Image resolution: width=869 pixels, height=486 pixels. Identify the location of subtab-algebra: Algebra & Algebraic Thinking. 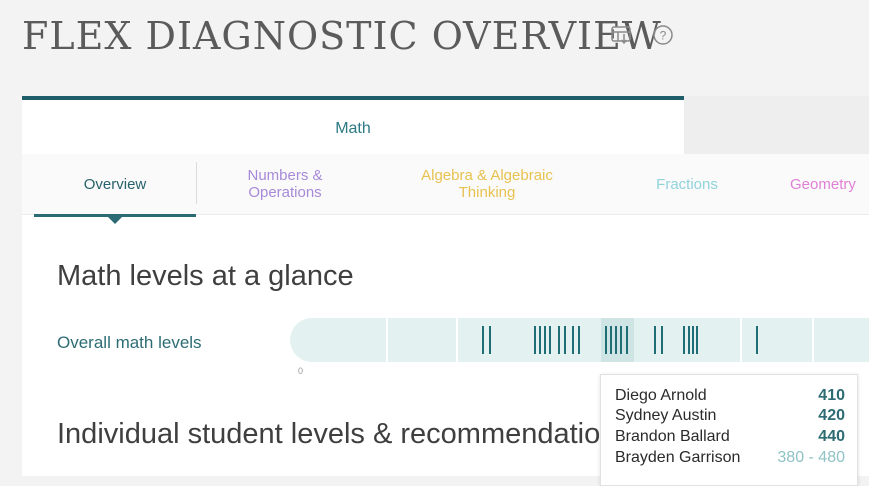
(487, 184).